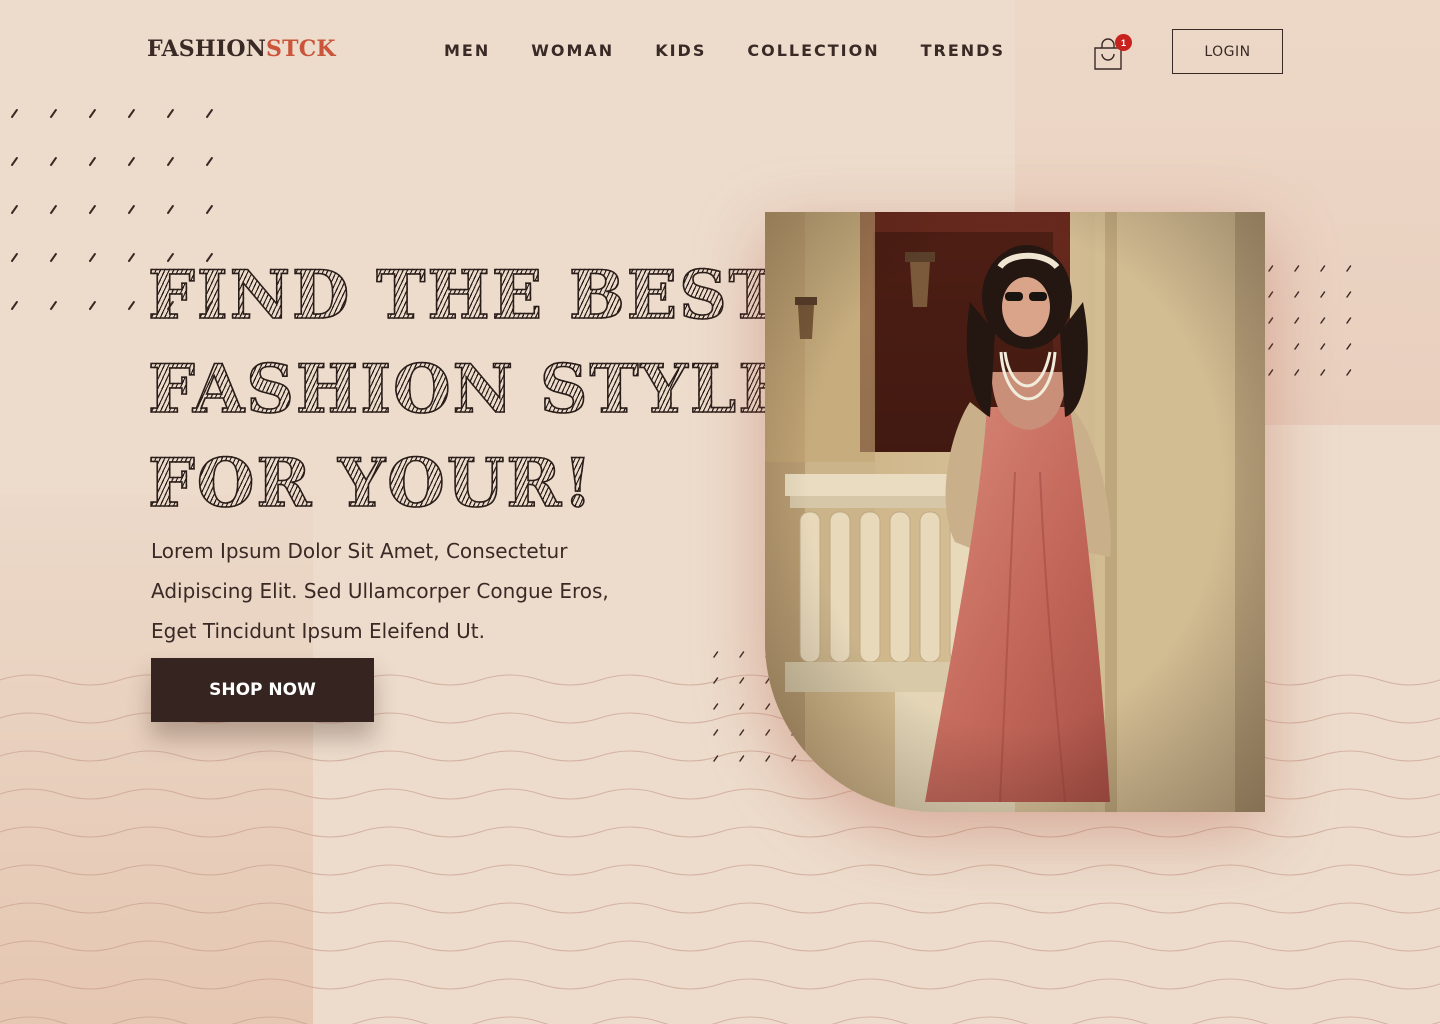 The height and width of the screenshot is (1024, 1440). What do you see at coordinates (262, 690) in the screenshot?
I see `shop-now-button: SHOP NOW` at bounding box center [262, 690].